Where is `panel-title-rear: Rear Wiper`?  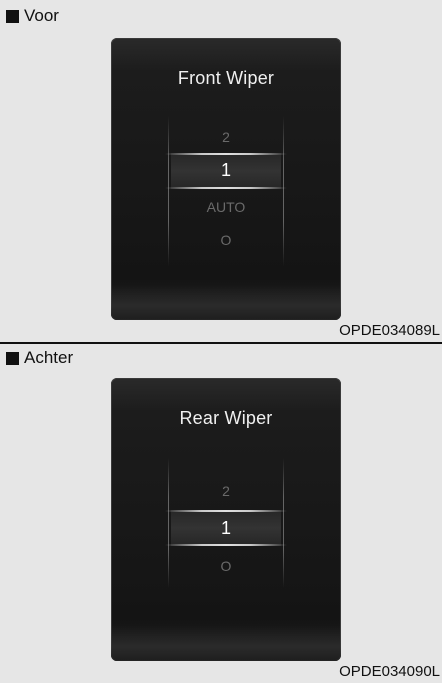
panel-title-rear: Rear Wiper is located at coordinates (226, 418).